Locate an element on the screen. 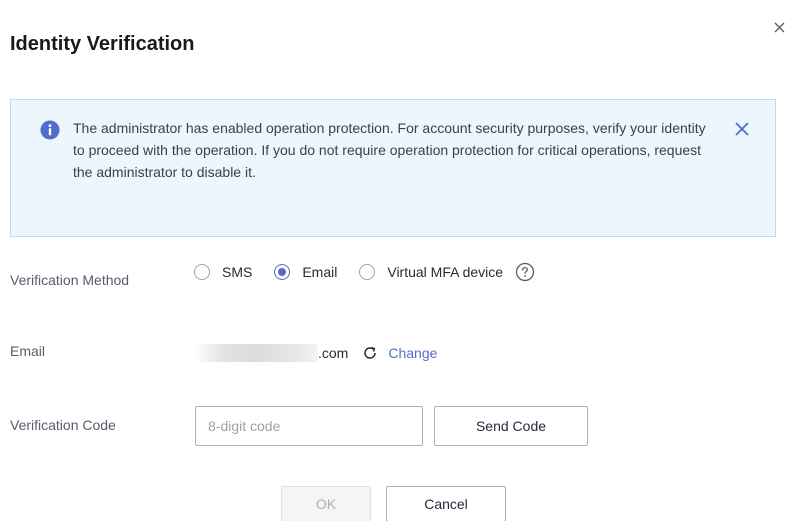  verification-code-label: Verification Code is located at coordinates (63, 425).